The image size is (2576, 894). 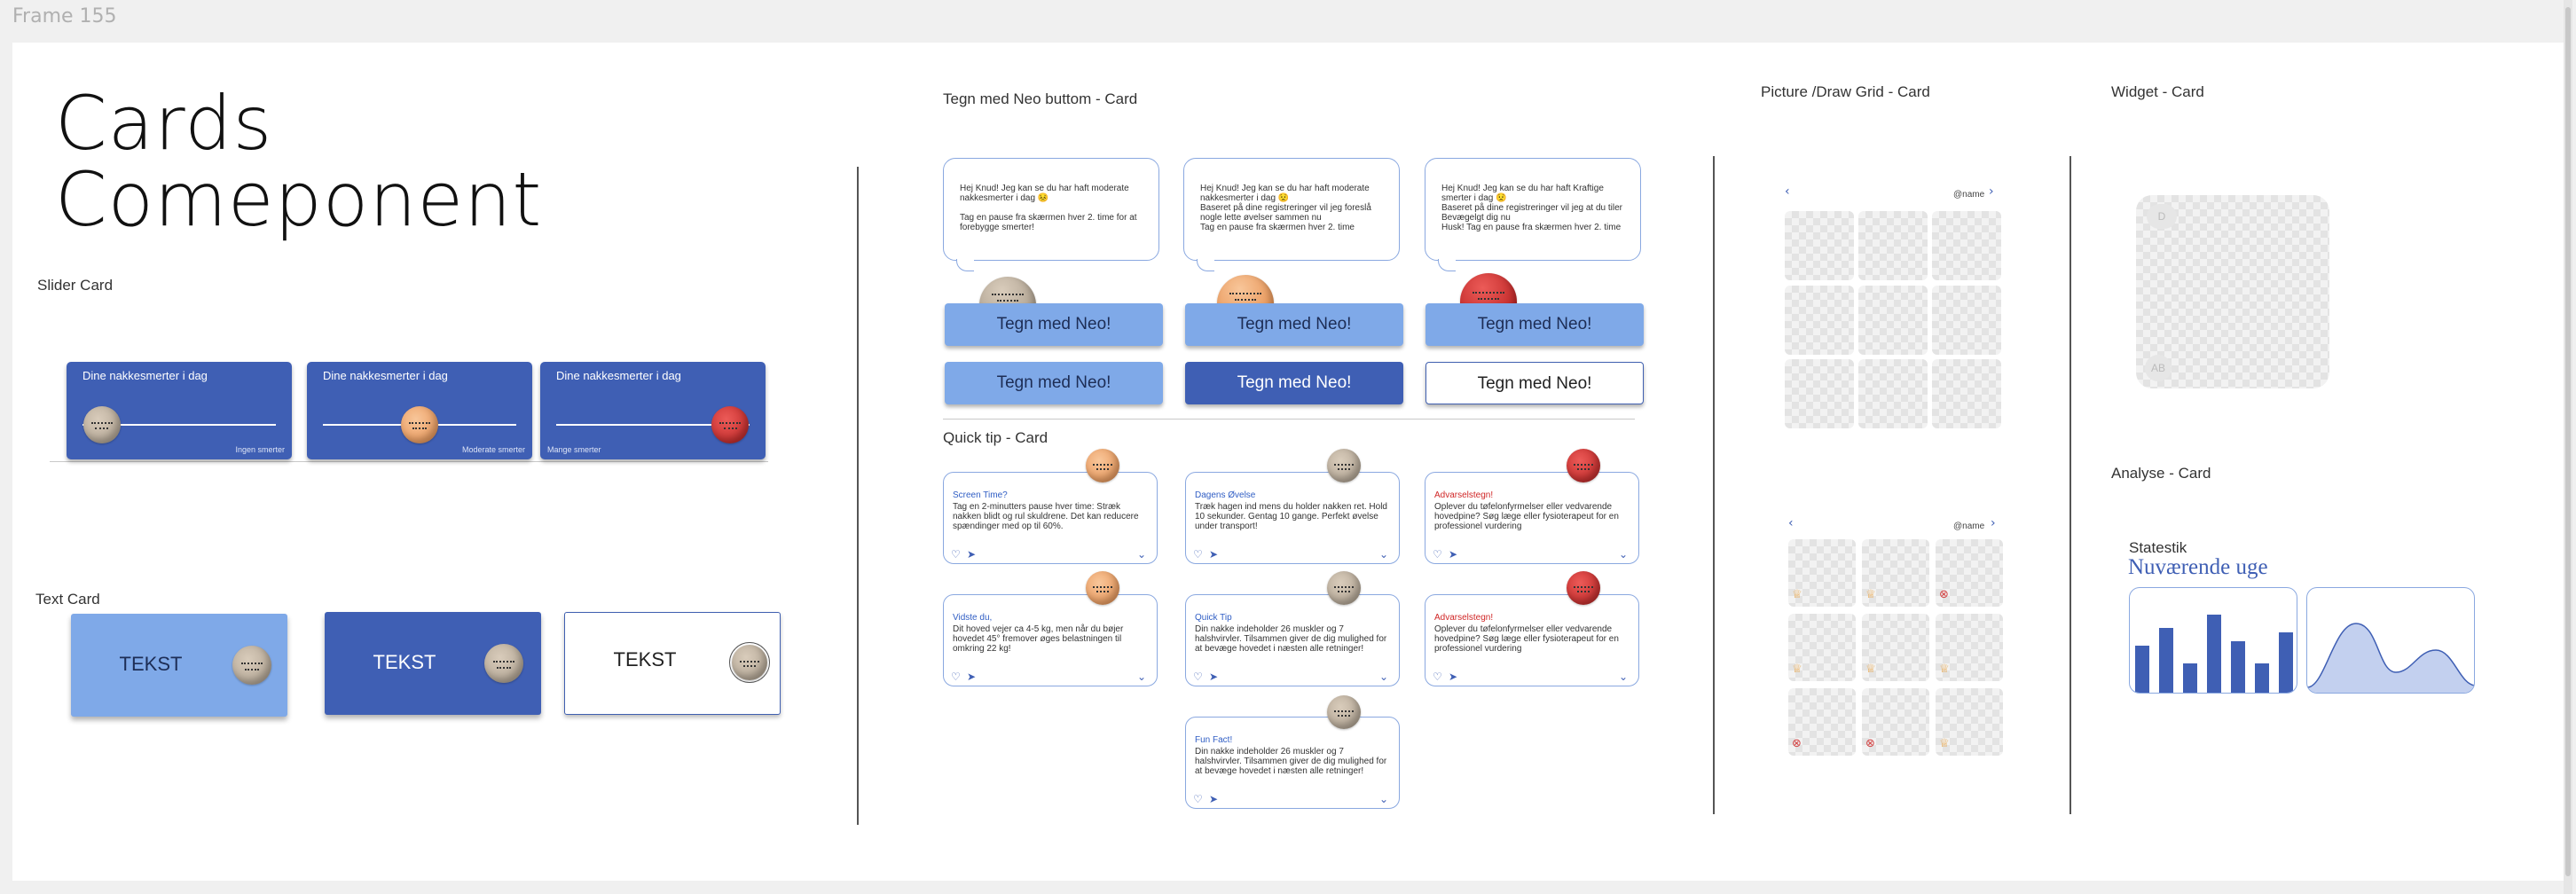 What do you see at coordinates (1944, 594) in the screenshot?
I see `error-icon: ⊗` at bounding box center [1944, 594].